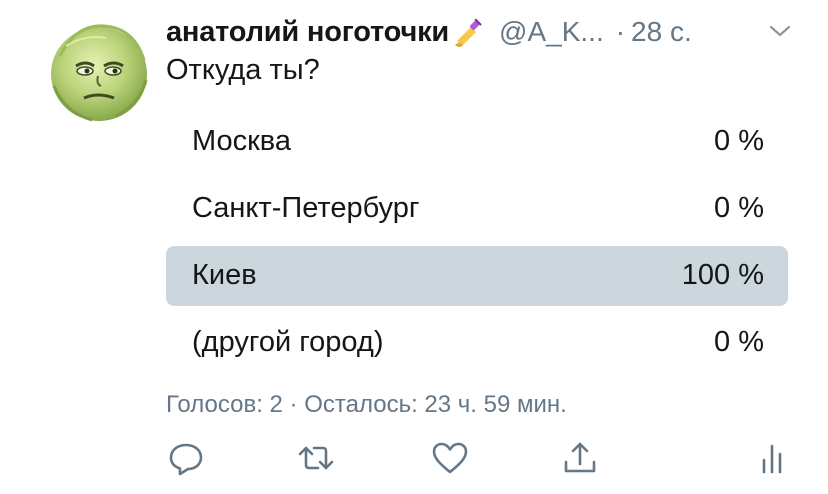 The height and width of the screenshot is (494, 828). Describe the element at coordinates (242, 141) in the screenshot. I see `poll-option-label: Москва` at that location.